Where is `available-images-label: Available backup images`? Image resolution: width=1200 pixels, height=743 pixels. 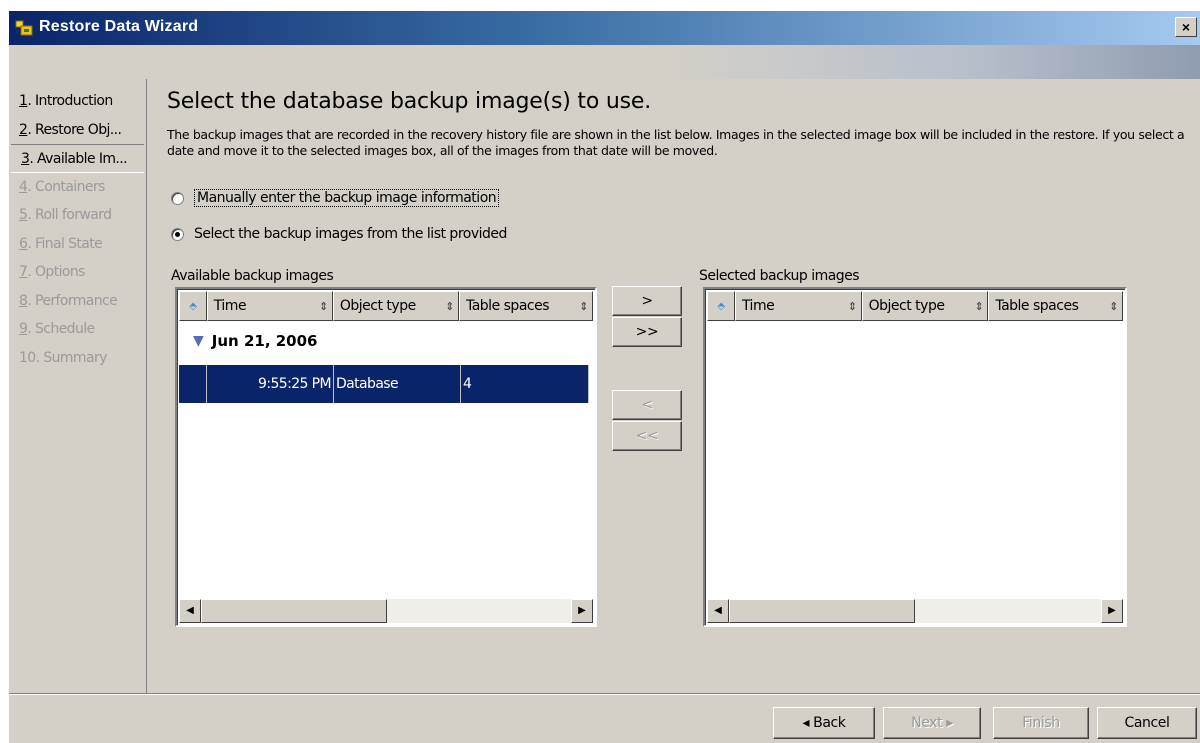
available-images-label: Available backup images is located at coordinates (252, 276).